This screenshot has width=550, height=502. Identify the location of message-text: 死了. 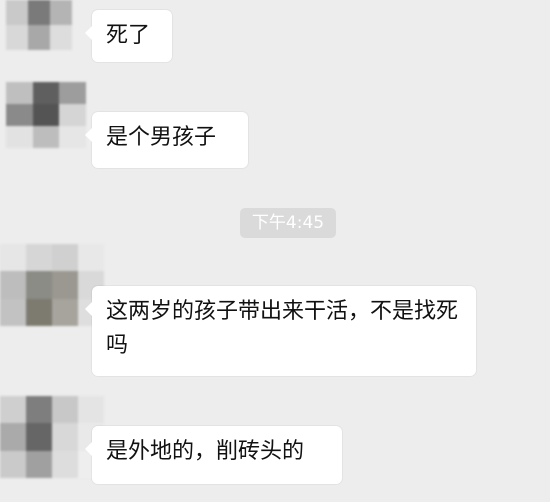
(128, 35).